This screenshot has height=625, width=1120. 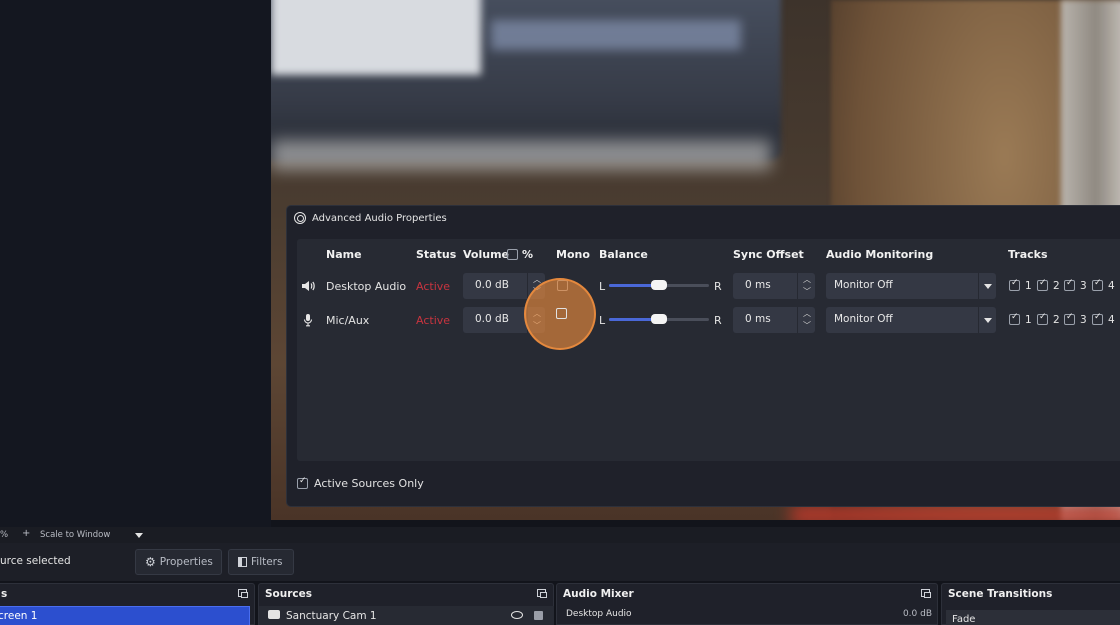 I want to click on volume-percent-checkbox, so click(x=512, y=254).